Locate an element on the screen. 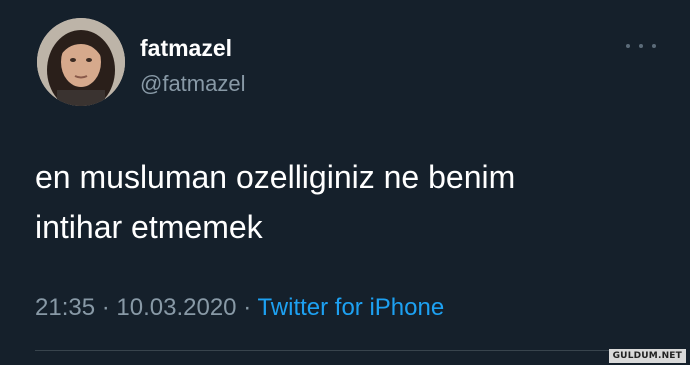  avatar is located at coordinates (81, 62).